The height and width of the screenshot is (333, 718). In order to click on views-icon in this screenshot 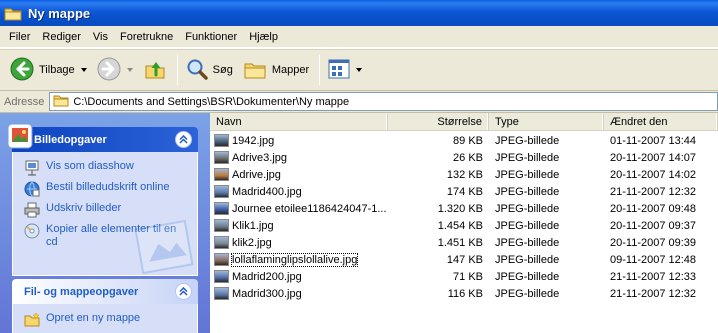, I will do `click(339, 70)`.